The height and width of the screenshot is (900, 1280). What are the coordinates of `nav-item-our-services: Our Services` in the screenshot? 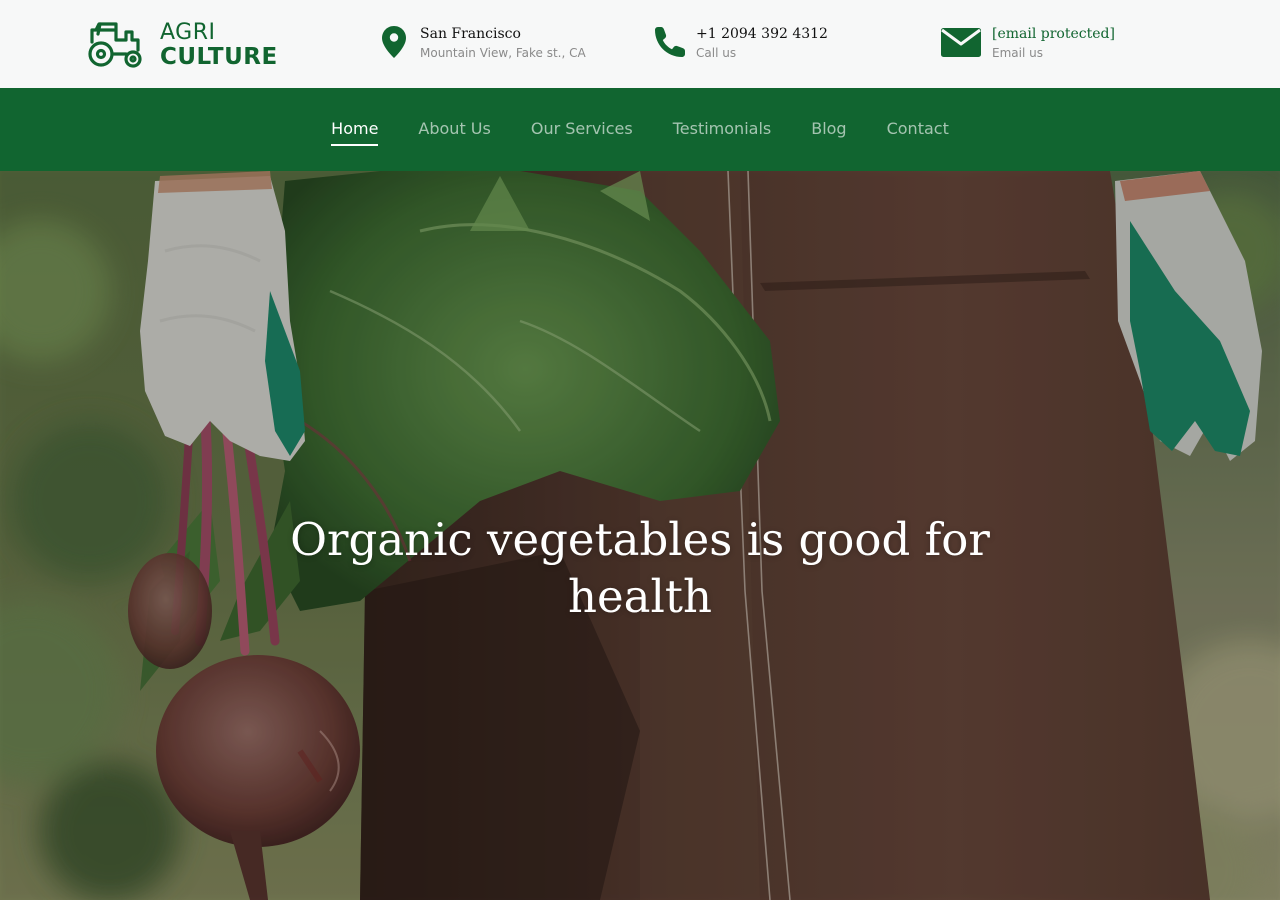 It's located at (582, 129).